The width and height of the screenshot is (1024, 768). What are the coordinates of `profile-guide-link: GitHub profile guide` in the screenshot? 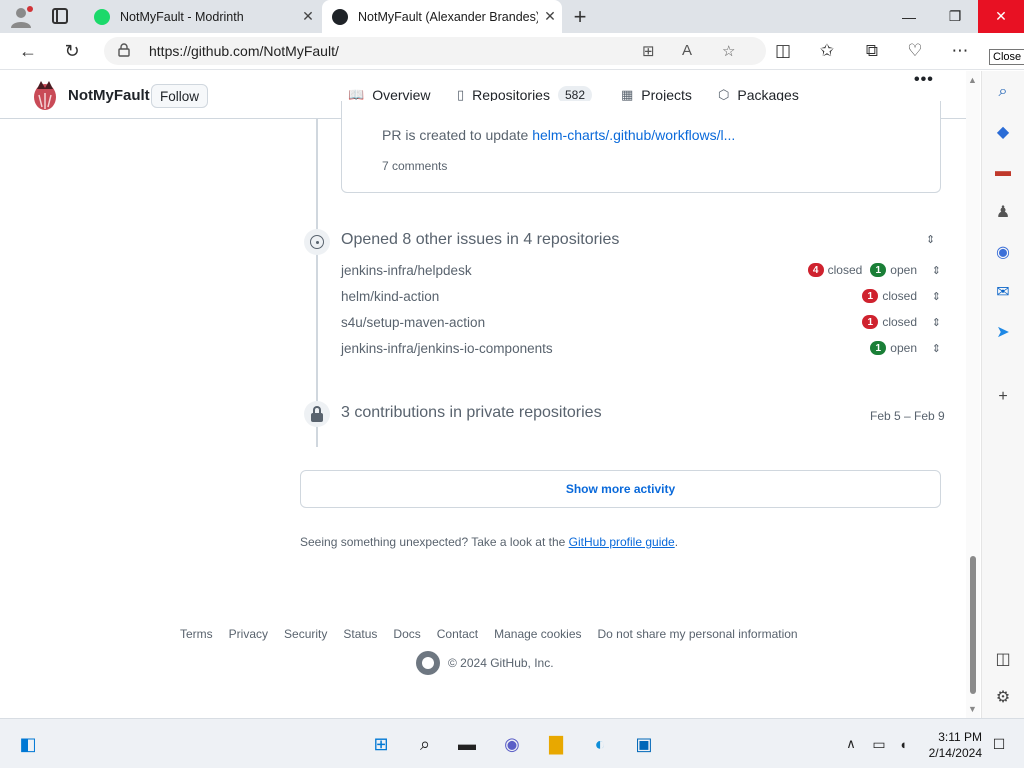 It's located at (622, 542).